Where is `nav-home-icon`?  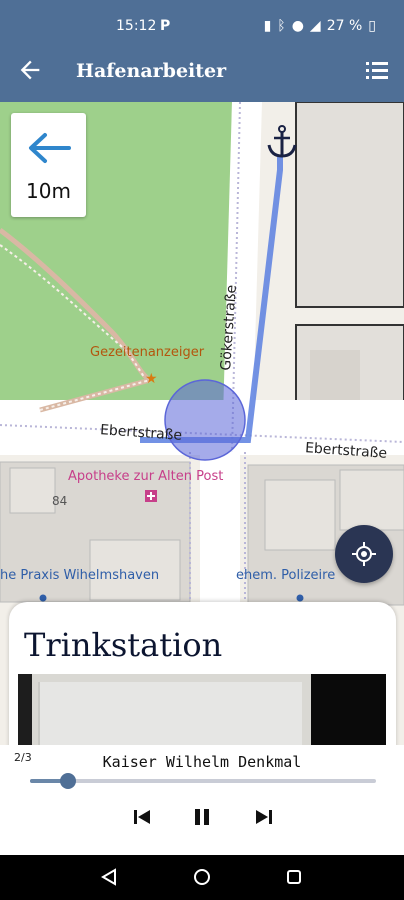
nav-home-icon is located at coordinates (202, 877).